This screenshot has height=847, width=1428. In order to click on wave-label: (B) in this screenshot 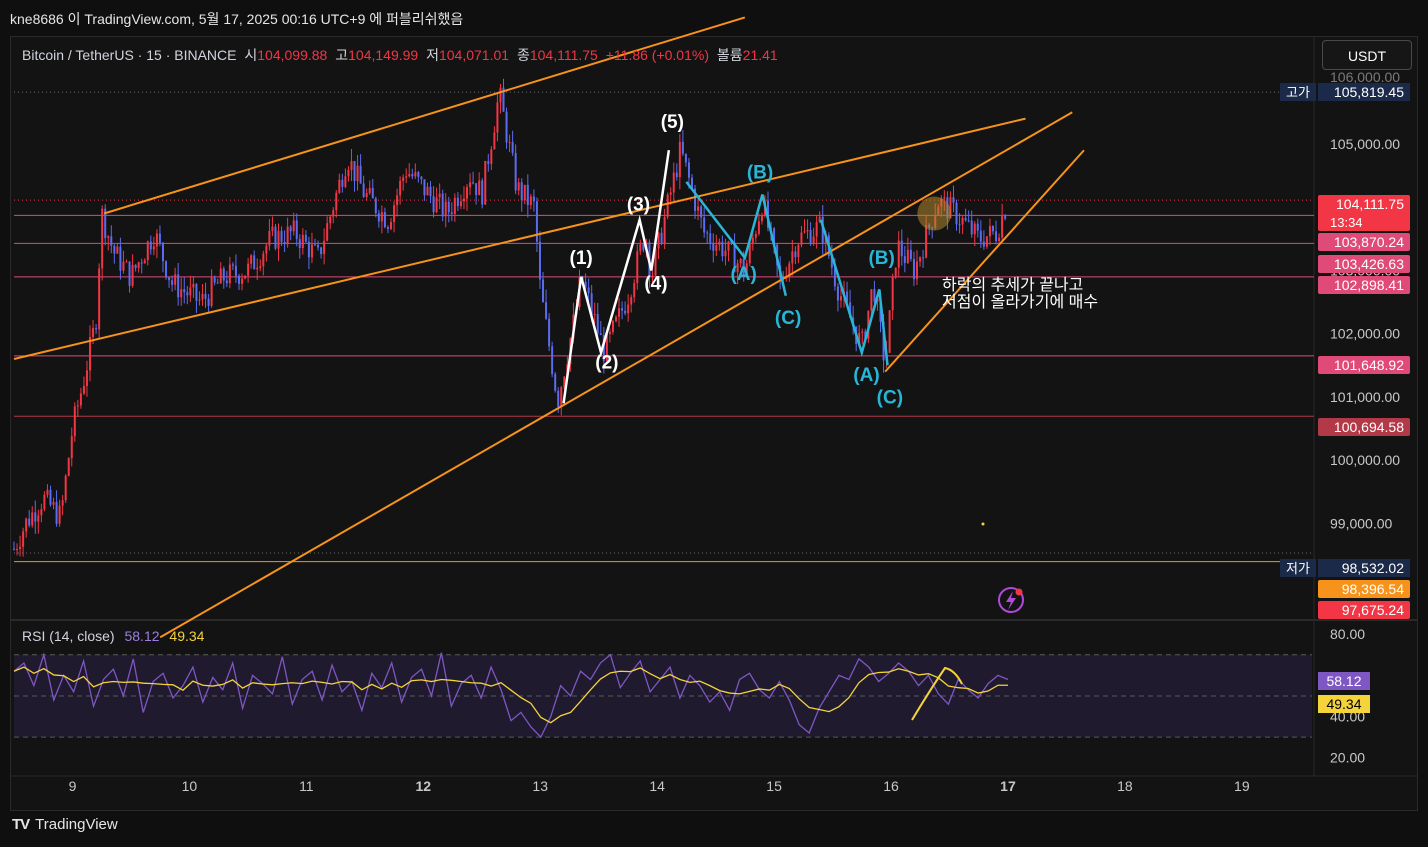, I will do `click(881, 258)`.